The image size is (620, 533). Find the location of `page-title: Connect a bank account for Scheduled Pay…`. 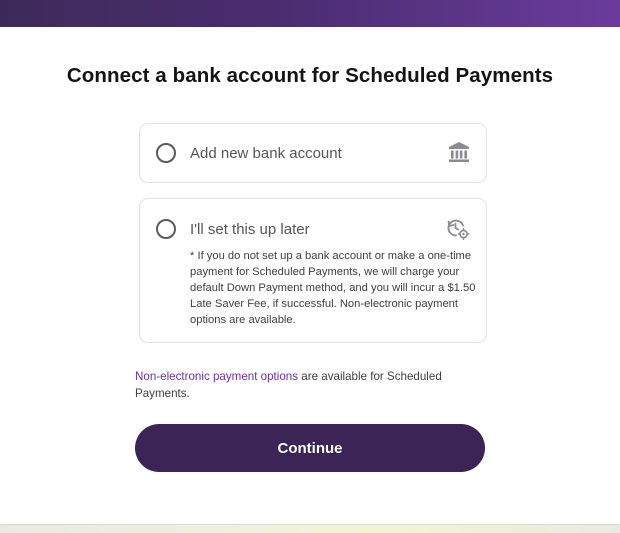

page-title: Connect a bank account for Scheduled Pay… is located at coordinates (310, 75).